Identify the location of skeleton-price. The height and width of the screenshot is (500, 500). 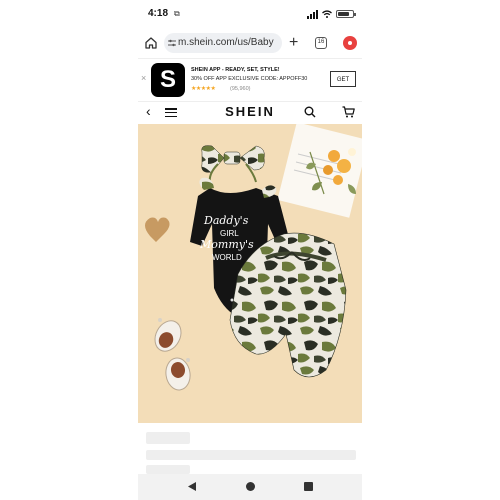
(168, 469).